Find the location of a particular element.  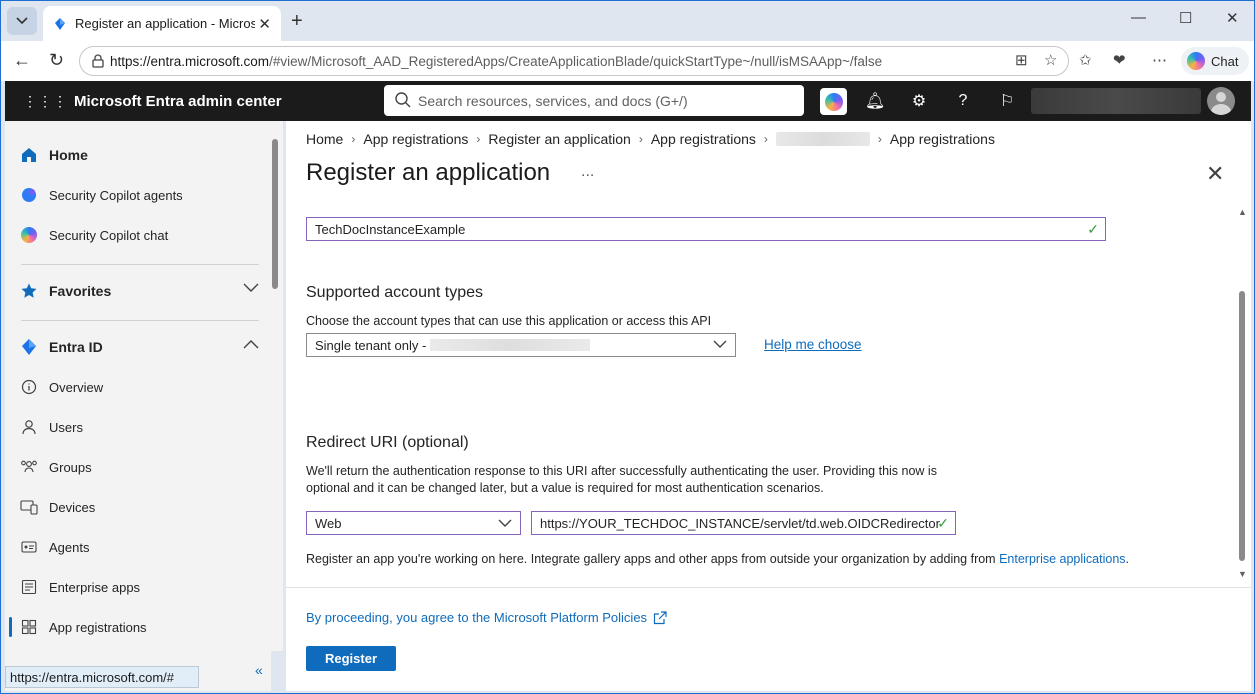

maximize-icon: ☐ is located at coordinates (1185, 18).